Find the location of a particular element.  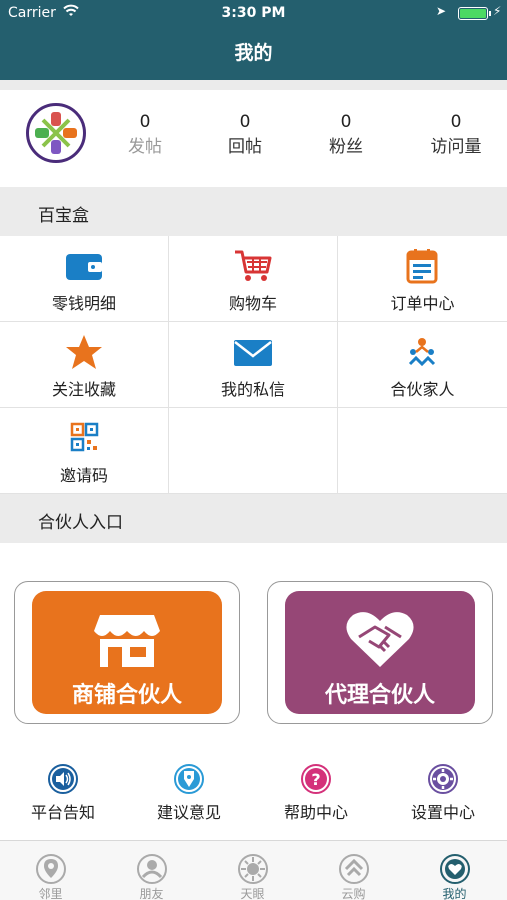

util-label: 帮助中心 is located at coordinates (315, 812).